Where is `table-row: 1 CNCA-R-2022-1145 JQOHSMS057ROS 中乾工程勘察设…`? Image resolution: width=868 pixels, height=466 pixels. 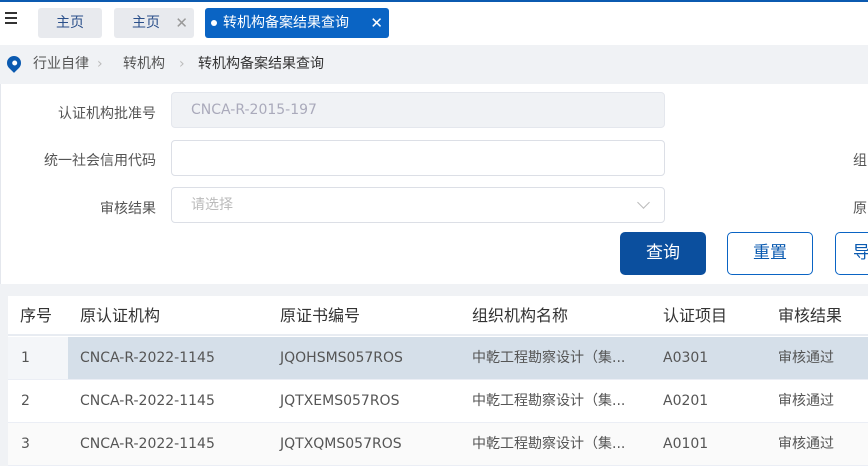
table-row: 1 CNCA-R-2022-1145 JQOHSMS057ROS 中乾工程勘察设… is located at coordinates (438, 358).